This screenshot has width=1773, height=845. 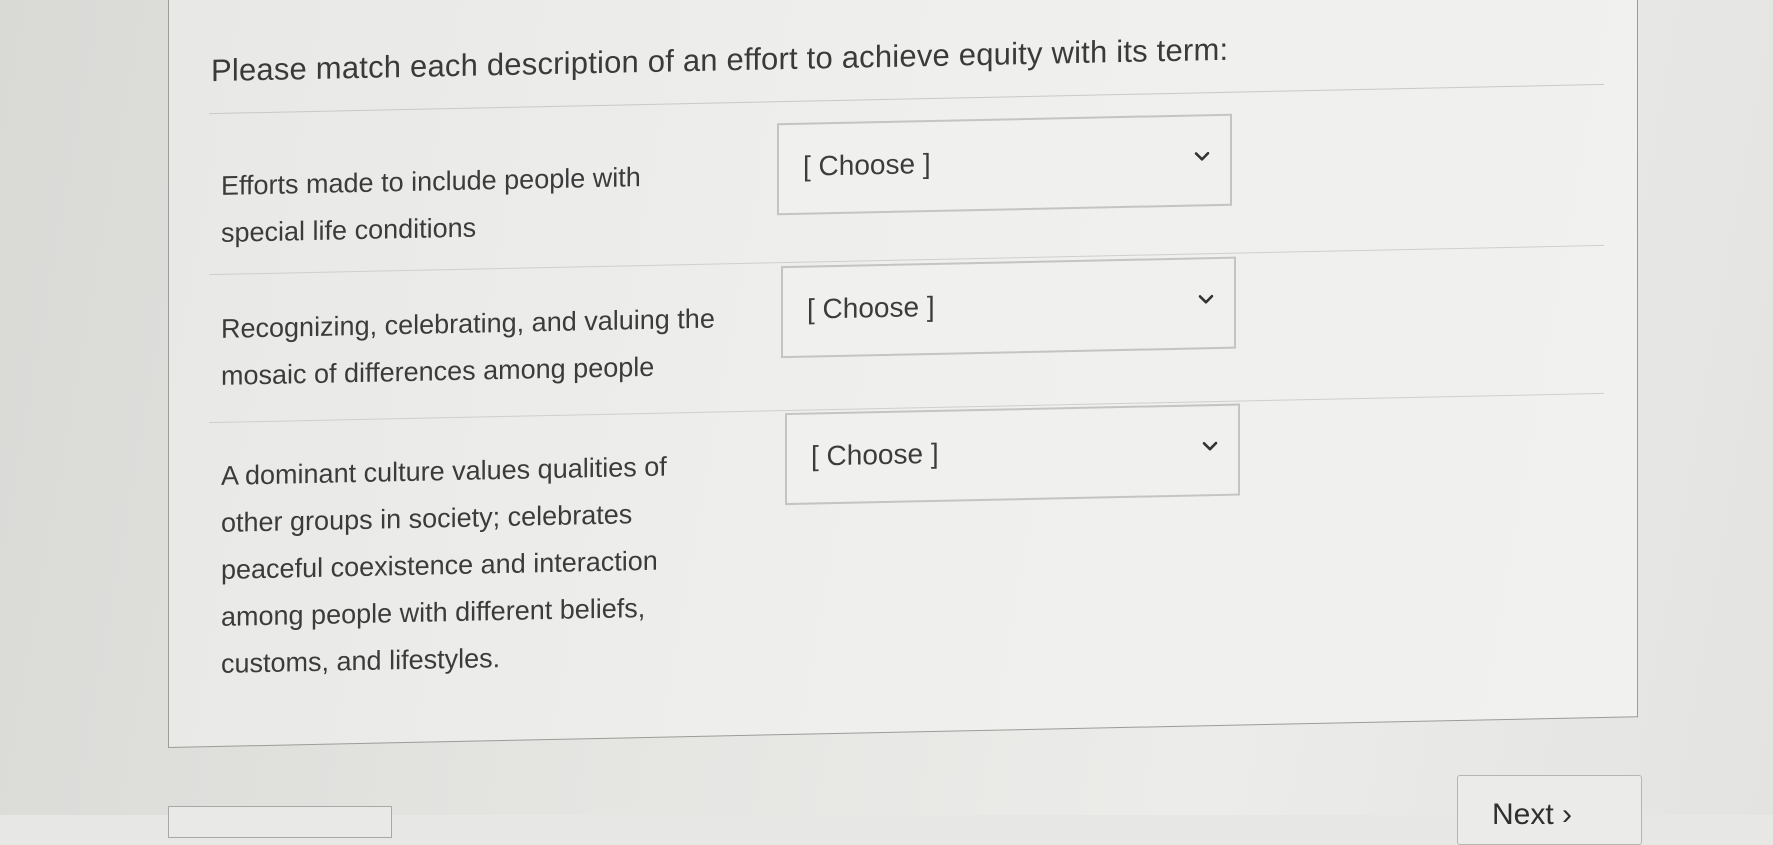 I want to click on next-button-label: Next ›, so click(x=1532, y=814).